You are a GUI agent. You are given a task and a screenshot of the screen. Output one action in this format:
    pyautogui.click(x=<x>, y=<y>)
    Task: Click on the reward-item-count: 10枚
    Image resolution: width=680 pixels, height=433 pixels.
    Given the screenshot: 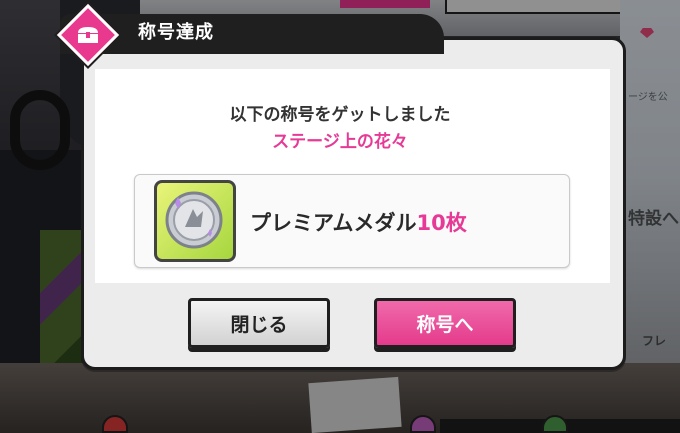 What is the action you would take?
    pyautogui.click(x=441, y=223)
    